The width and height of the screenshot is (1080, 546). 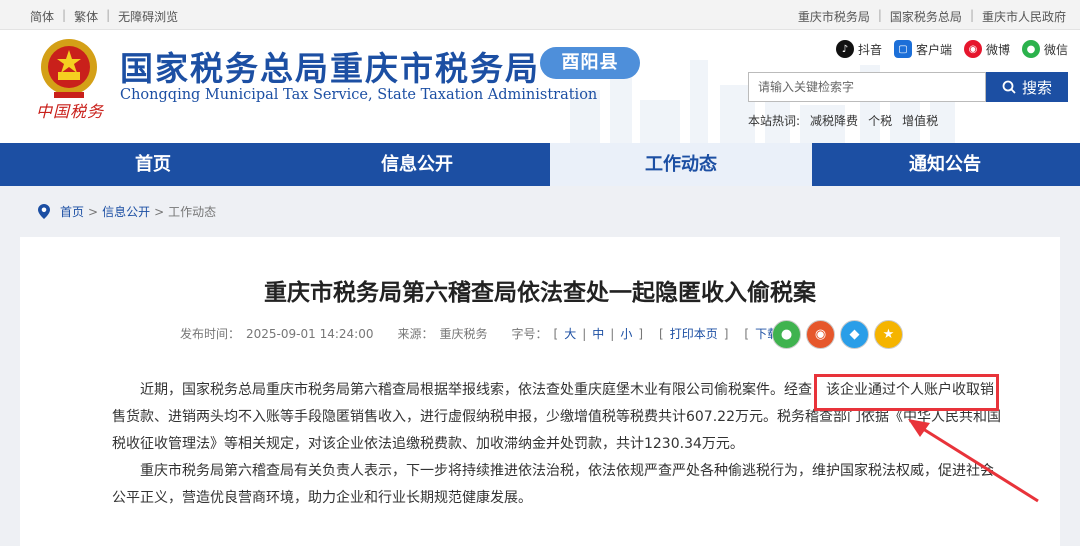 What do you see at coordinates (774, 121) in the screenshot?
I see `hot-words-label: 本站热词:` at bounding box center [774, 121].